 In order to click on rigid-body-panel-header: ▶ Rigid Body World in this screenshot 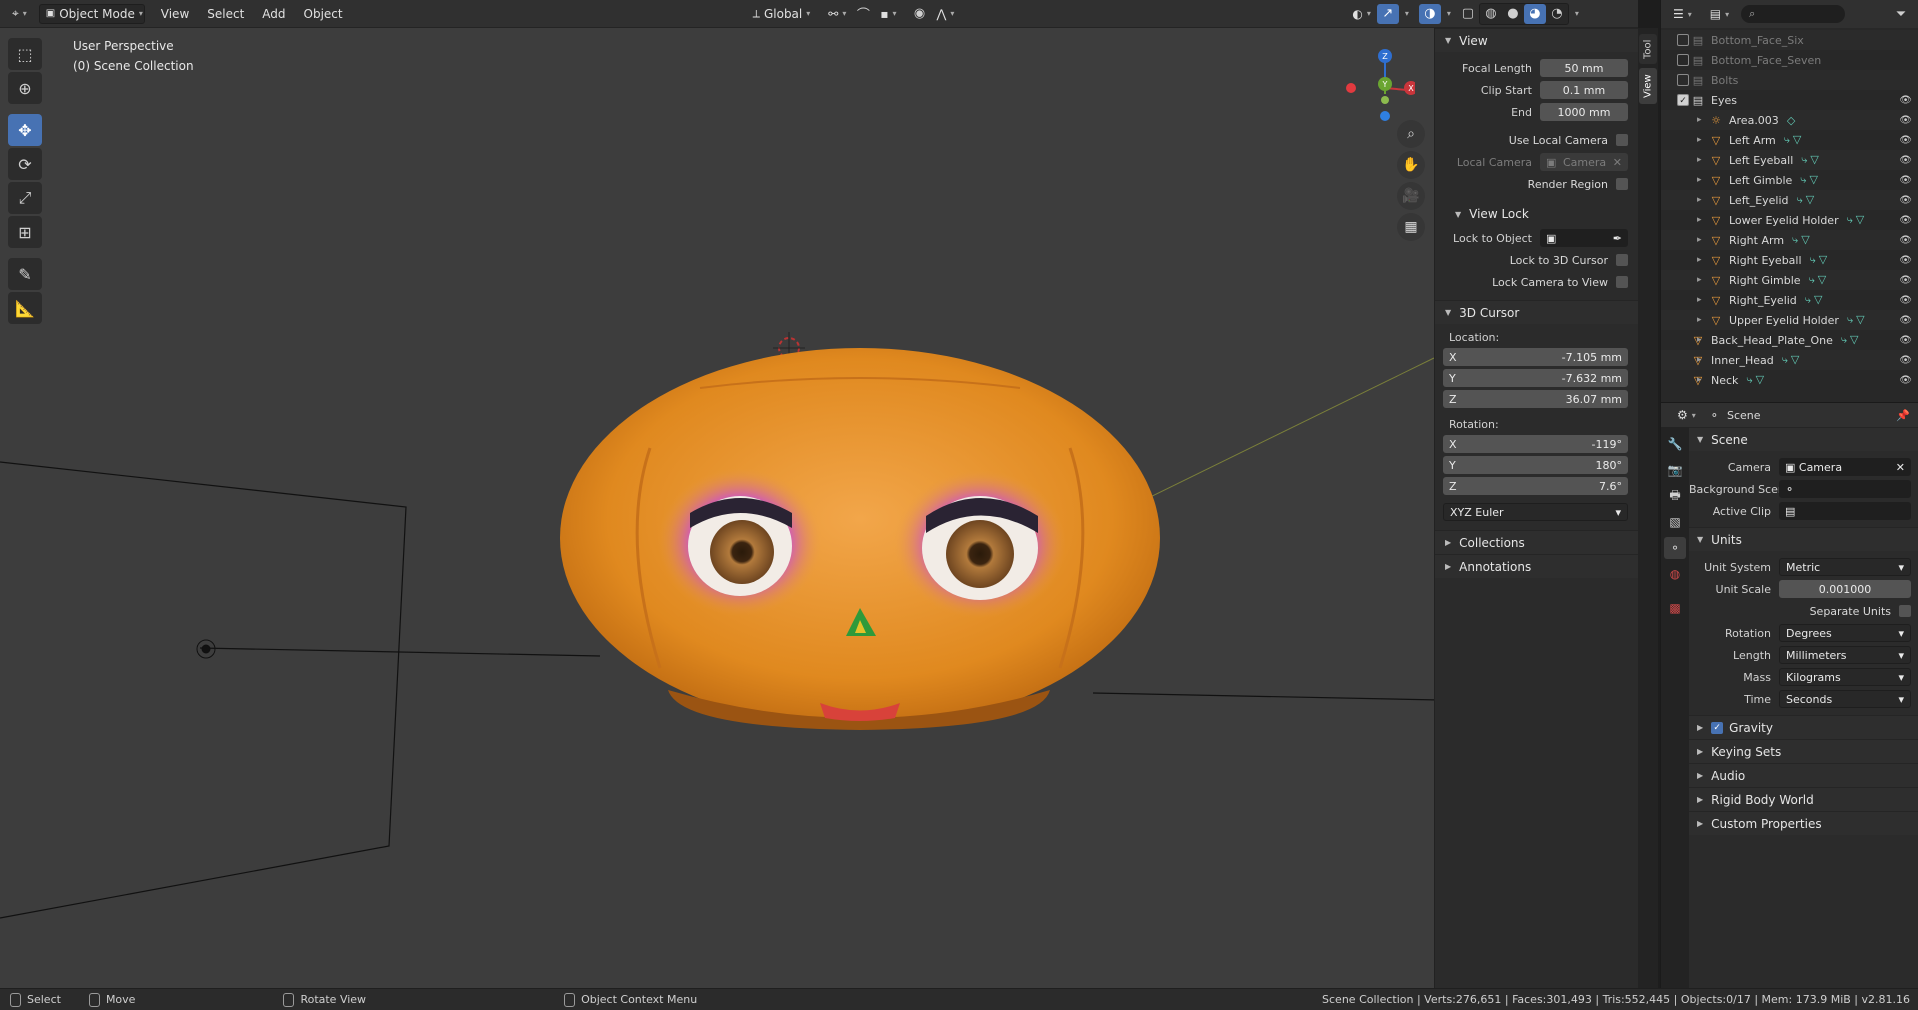, I will do `click(1803, 799)`.